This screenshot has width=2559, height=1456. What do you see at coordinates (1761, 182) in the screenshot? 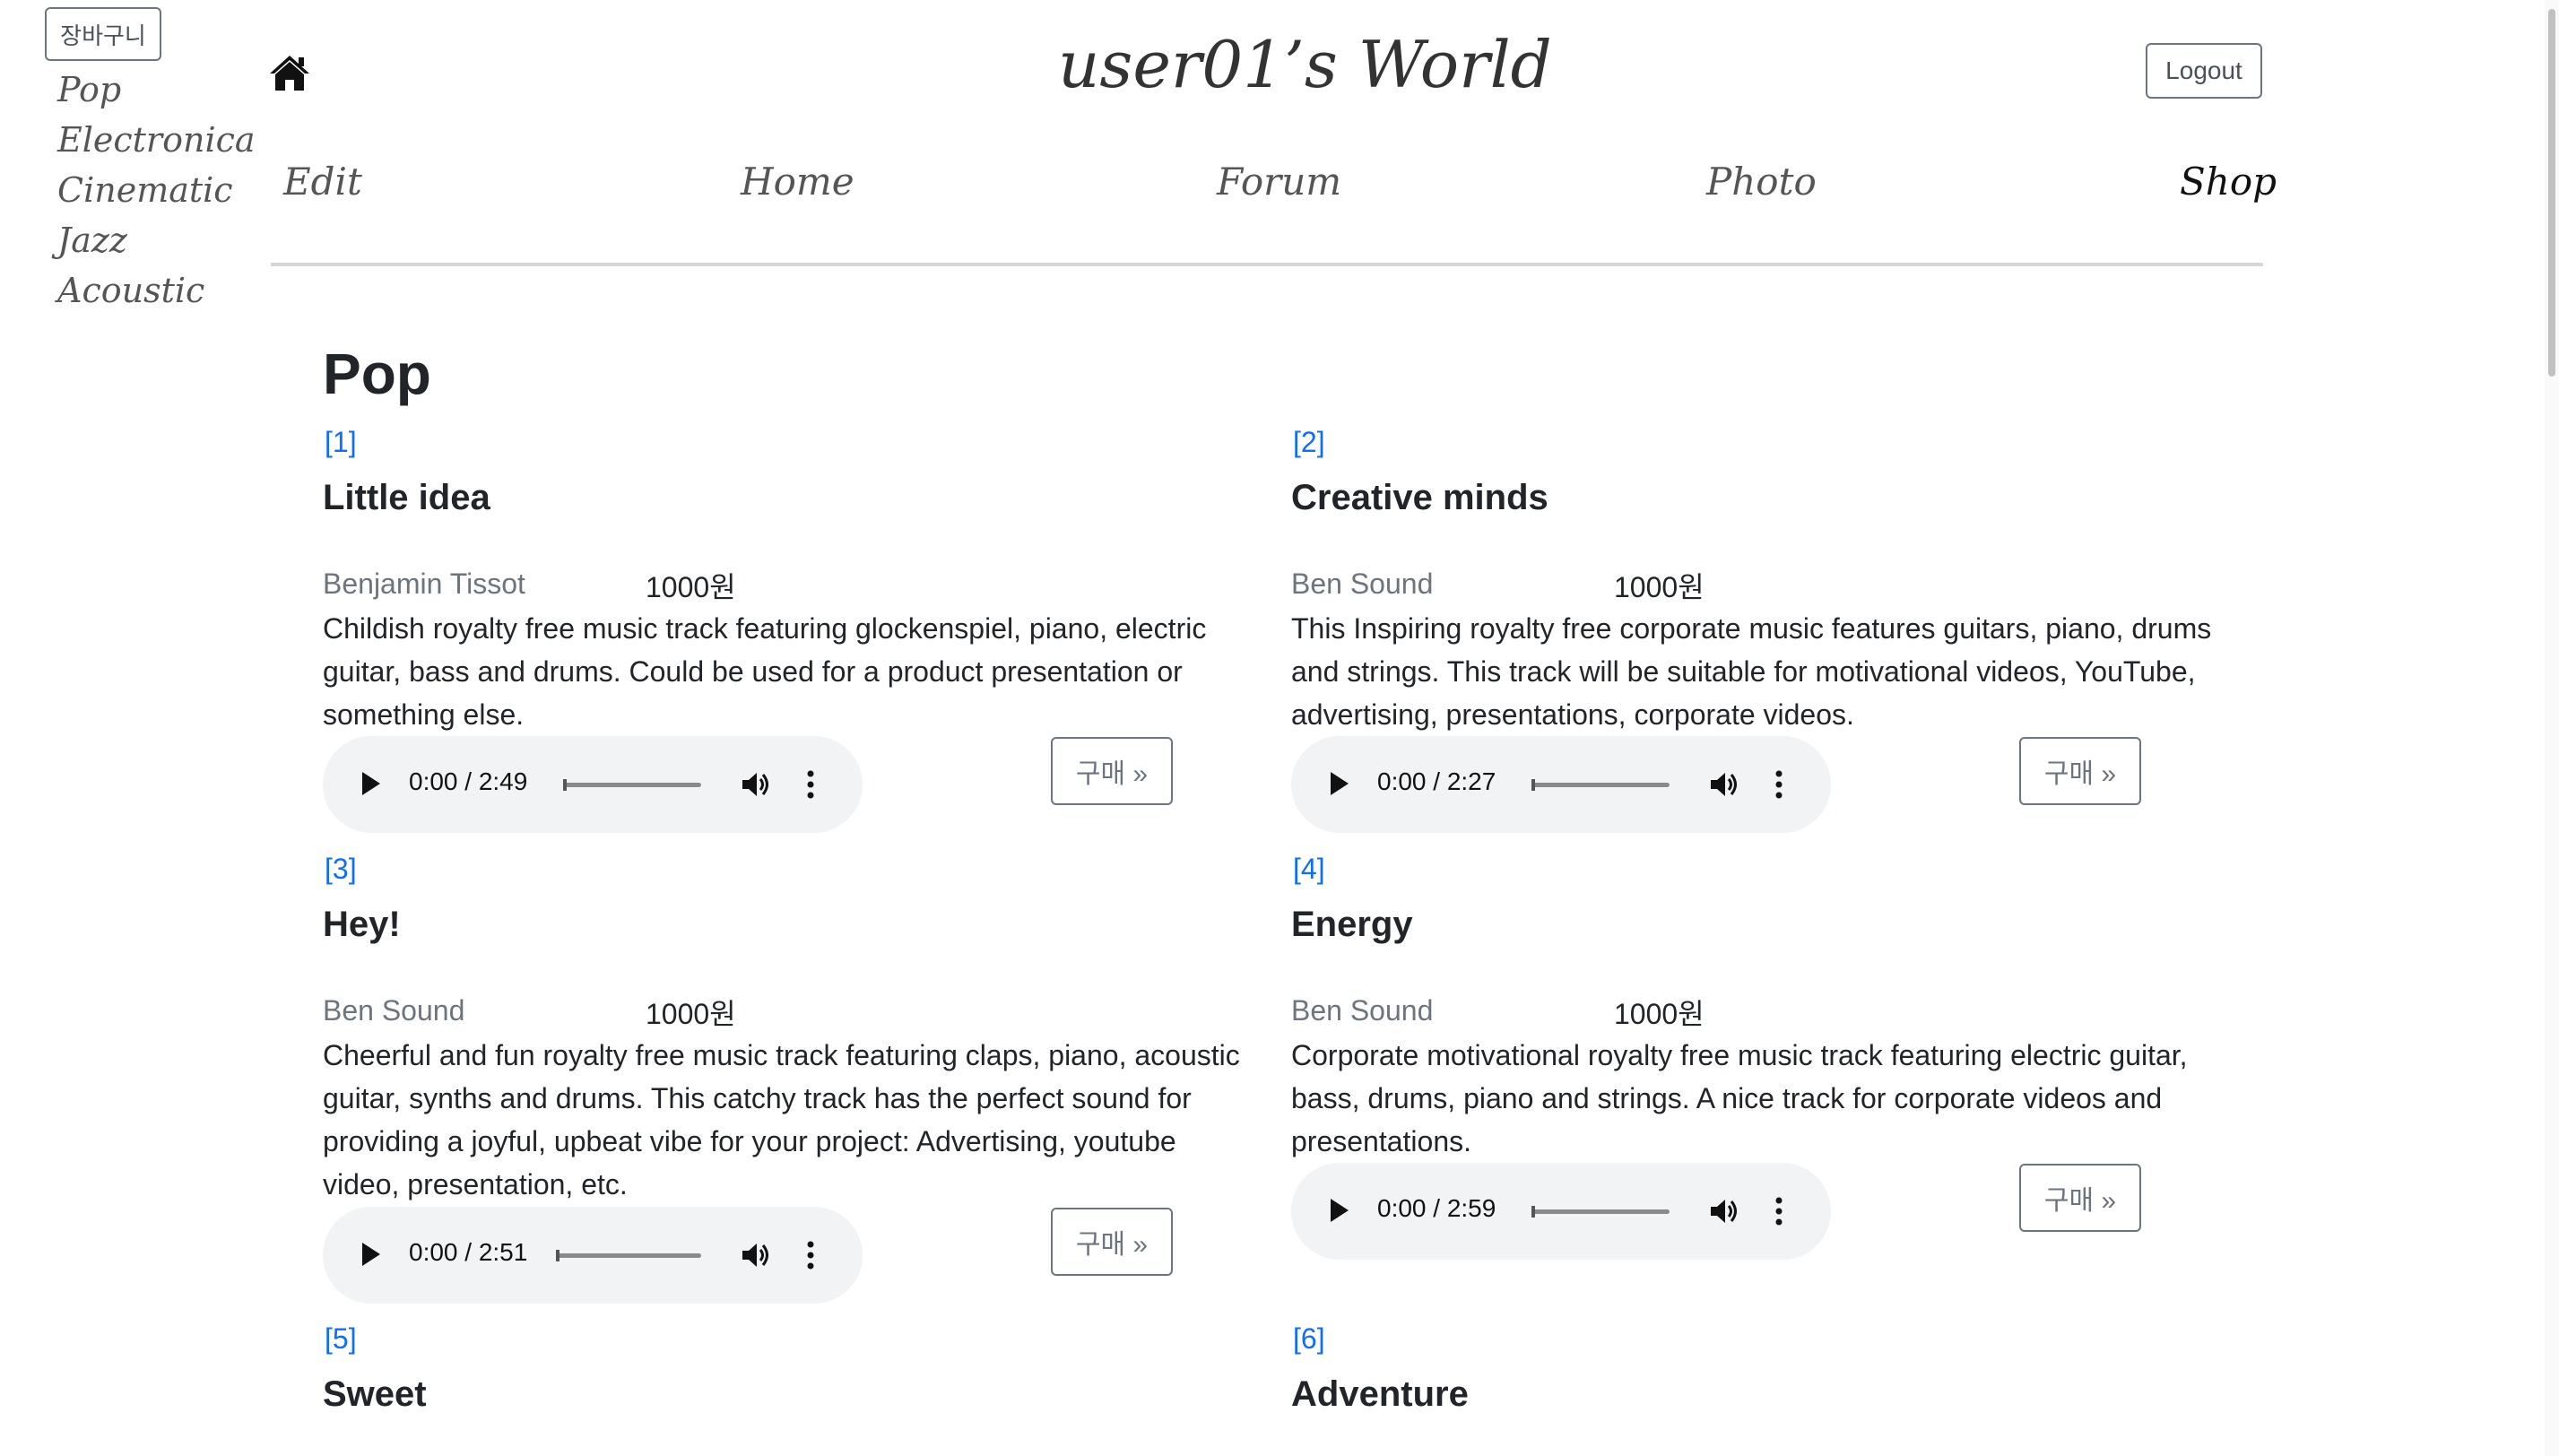
I see `nav-photo: Photo` at bounding box center [1761, 182].